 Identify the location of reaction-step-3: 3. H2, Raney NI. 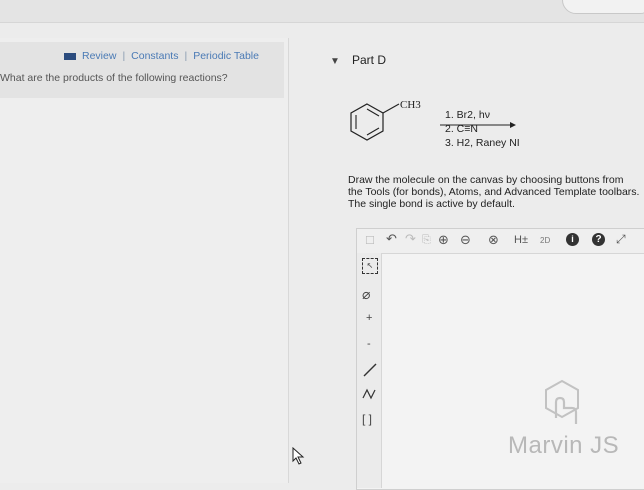
(482, 143).